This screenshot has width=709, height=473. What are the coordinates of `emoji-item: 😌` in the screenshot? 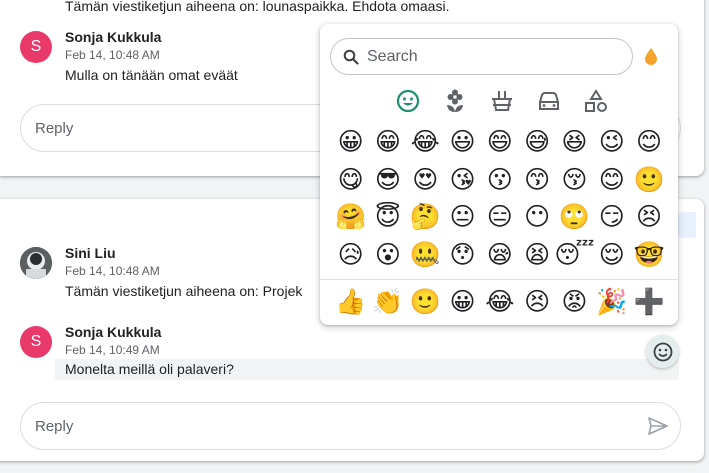 It's located at (611, 255).